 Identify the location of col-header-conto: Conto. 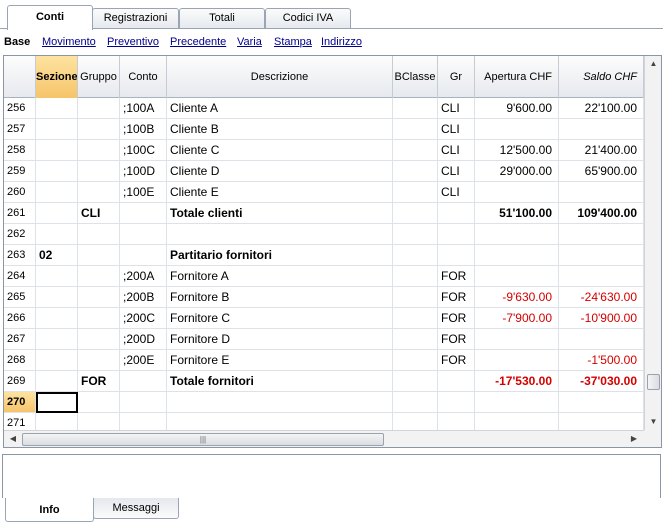
(143, 77).